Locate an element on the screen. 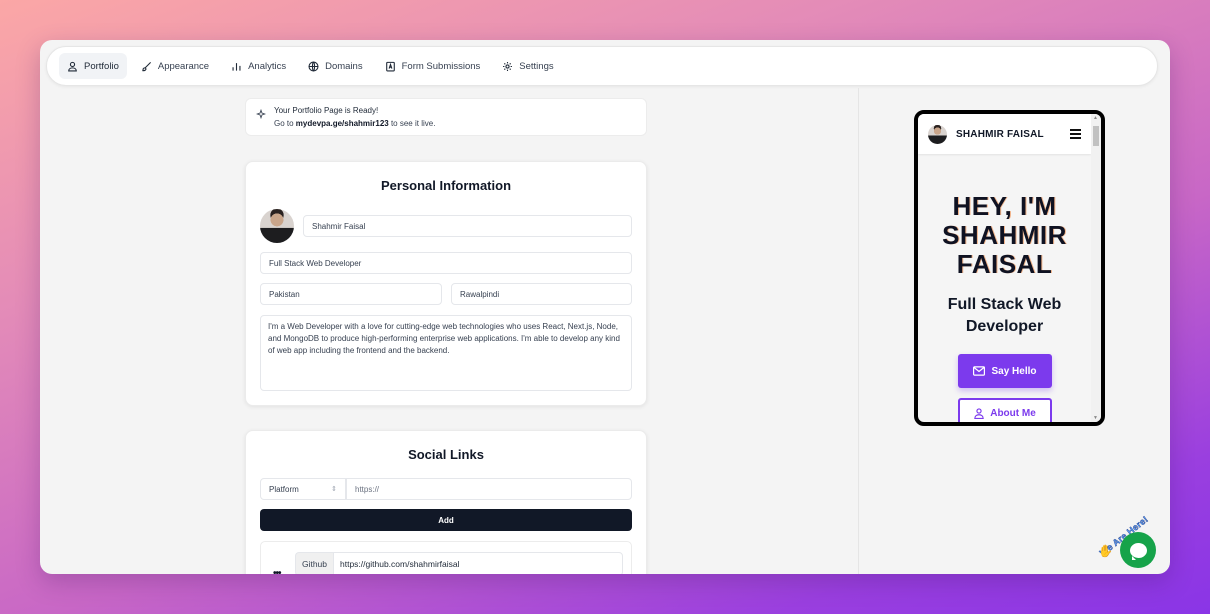 The image size is (1210, 614). platform-select: Platform ⇕ is located at coordinates (303, 489).